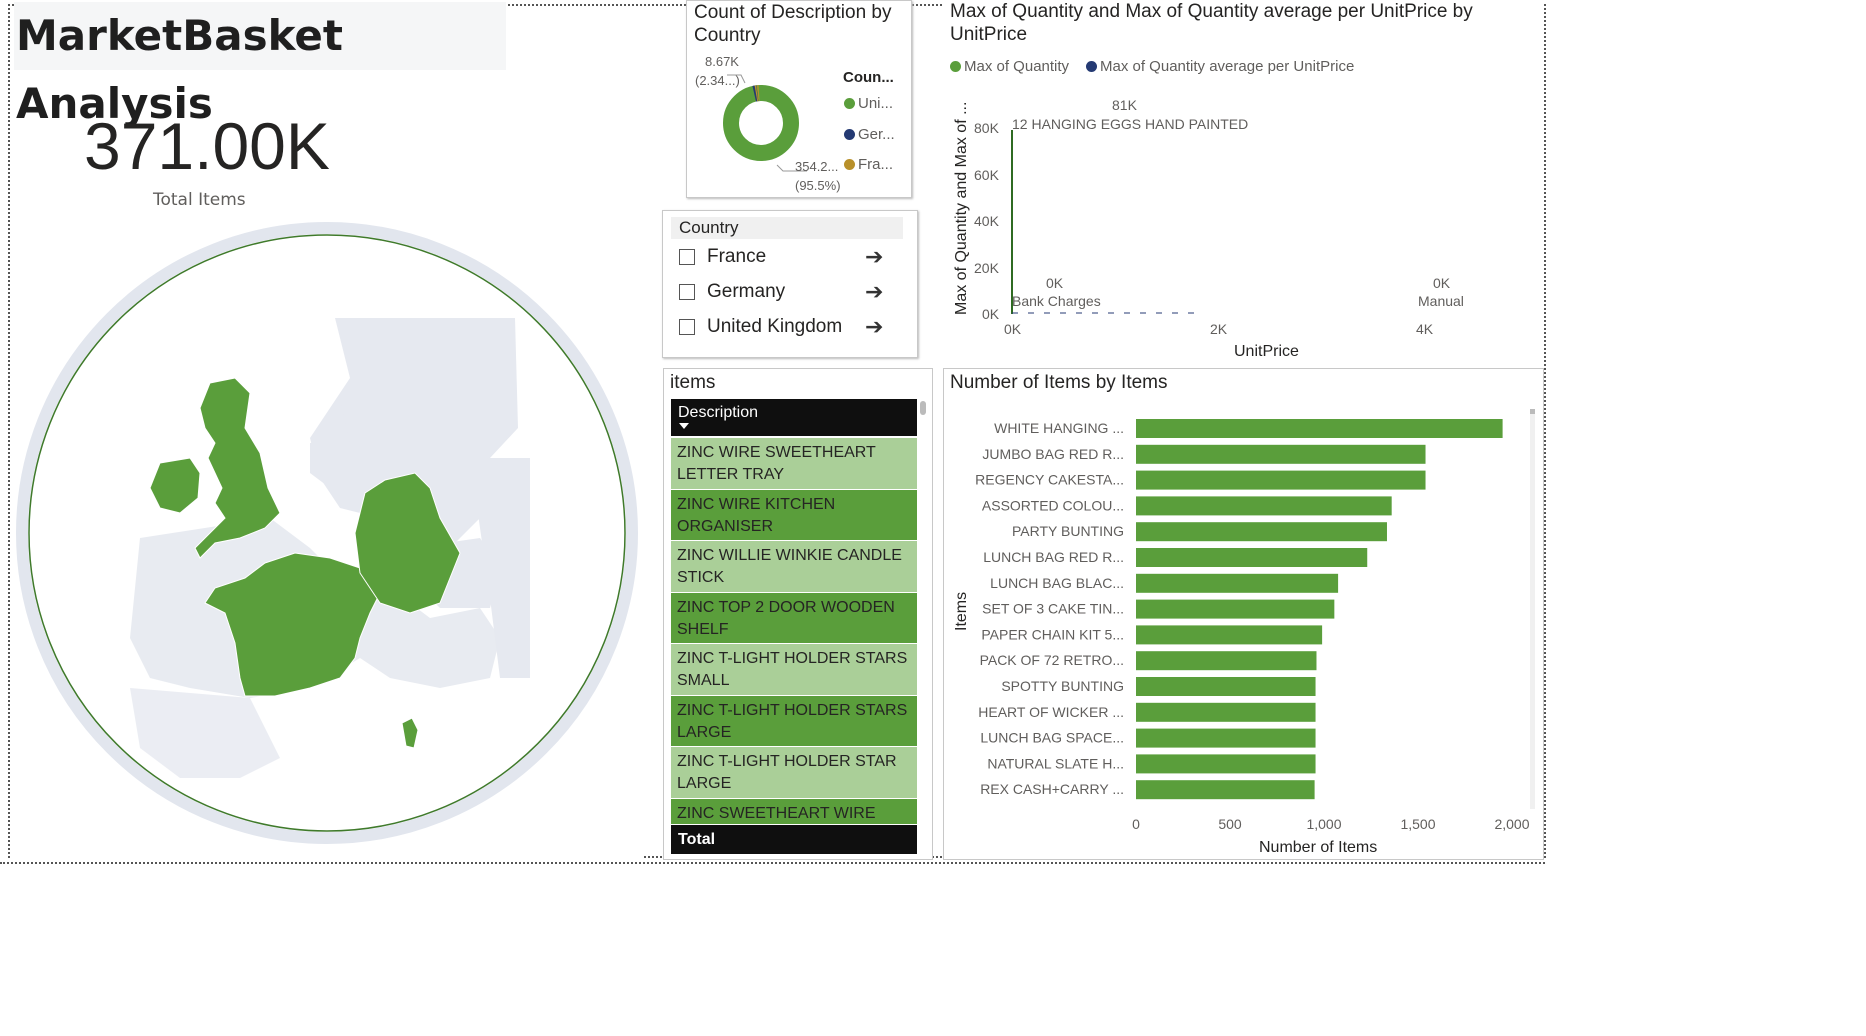 The image size is (1866, 1036). I want to click on table-row: ZINC T-LIGHT HOLDER STAR LARGE, so click(794, 773).